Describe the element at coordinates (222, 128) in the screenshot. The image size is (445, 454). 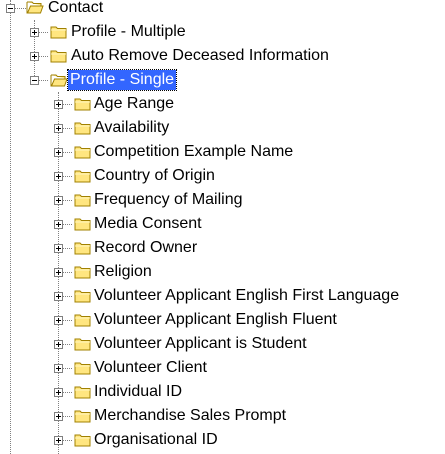
I see `tree-node-availability: Availability` at that location.